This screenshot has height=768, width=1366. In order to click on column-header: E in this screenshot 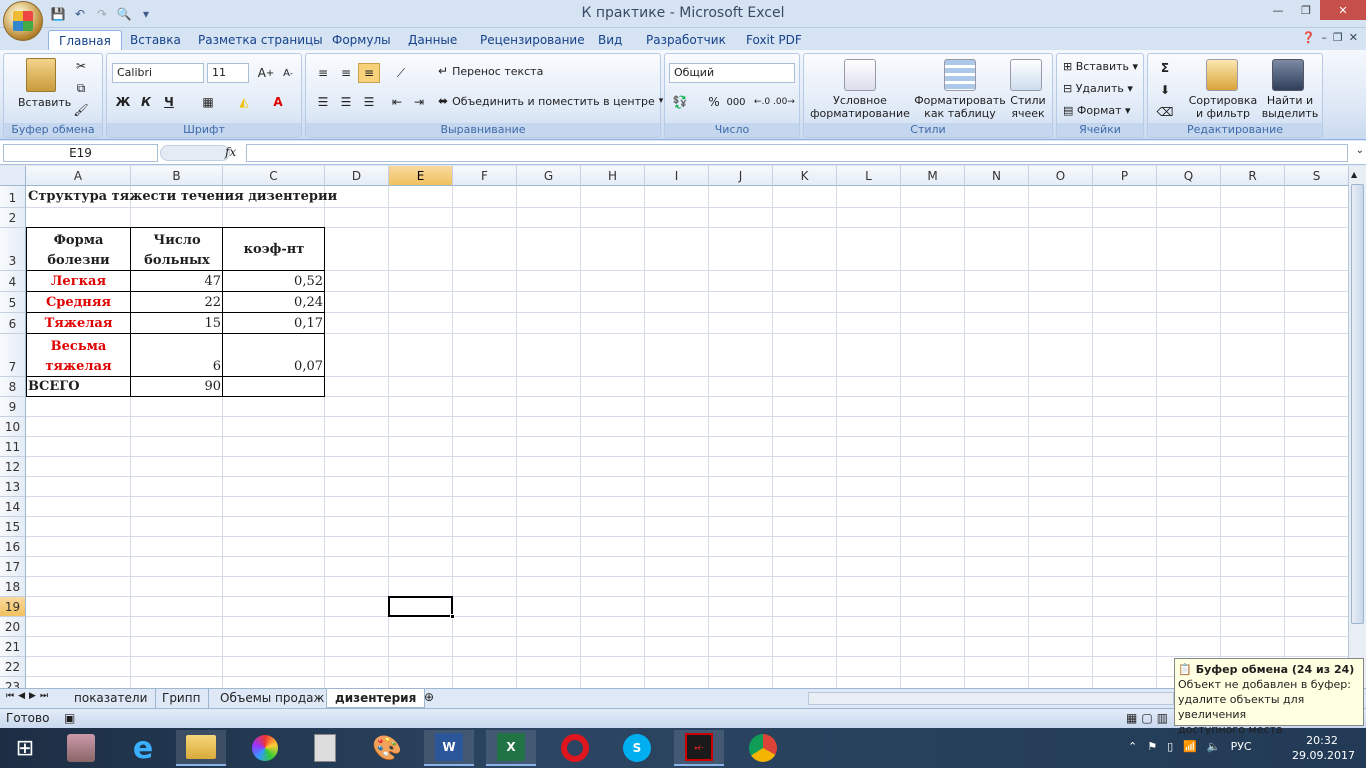, I will do `click(421, 176)`.